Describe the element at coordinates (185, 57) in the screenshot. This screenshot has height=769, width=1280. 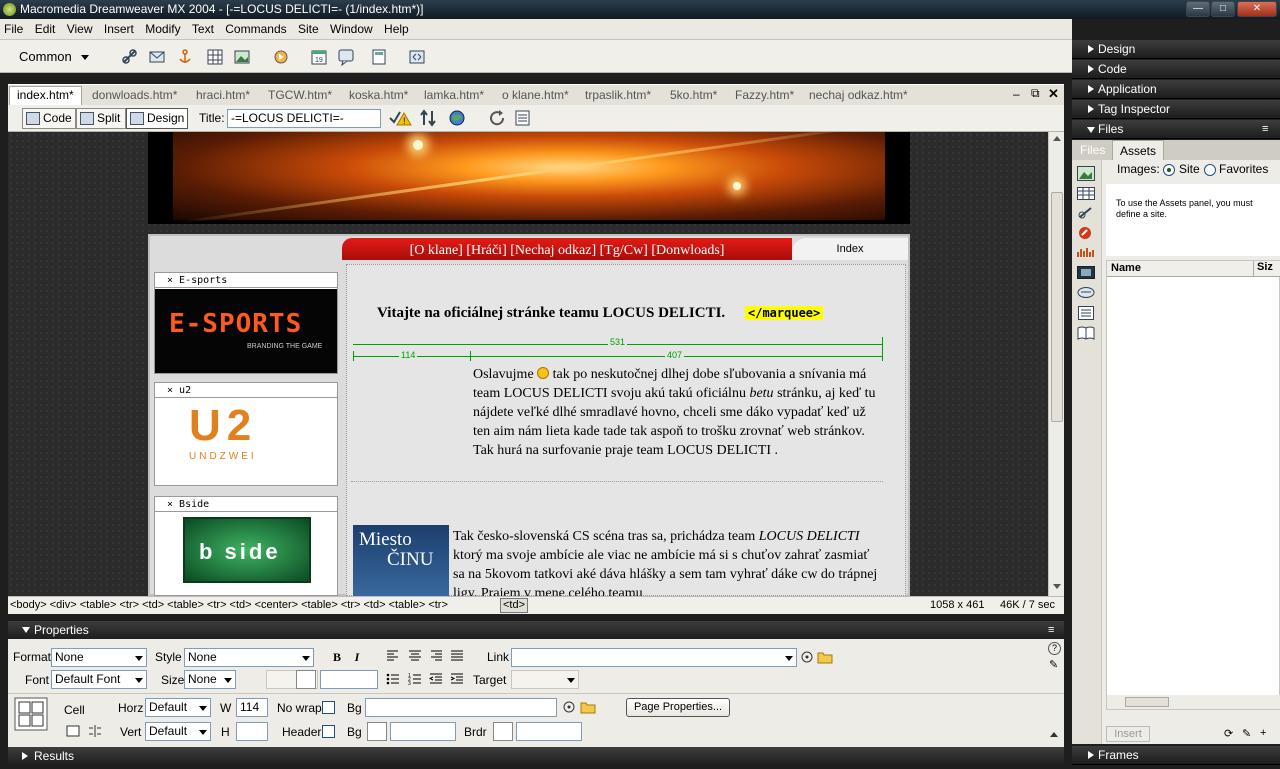
I see `named-anchor-icon` at that location.